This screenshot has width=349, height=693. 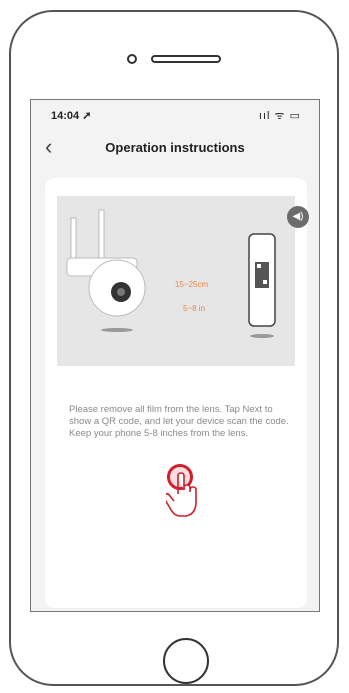 I want to click on status-time: 14:04 ➚, so click(x=71, y=116).